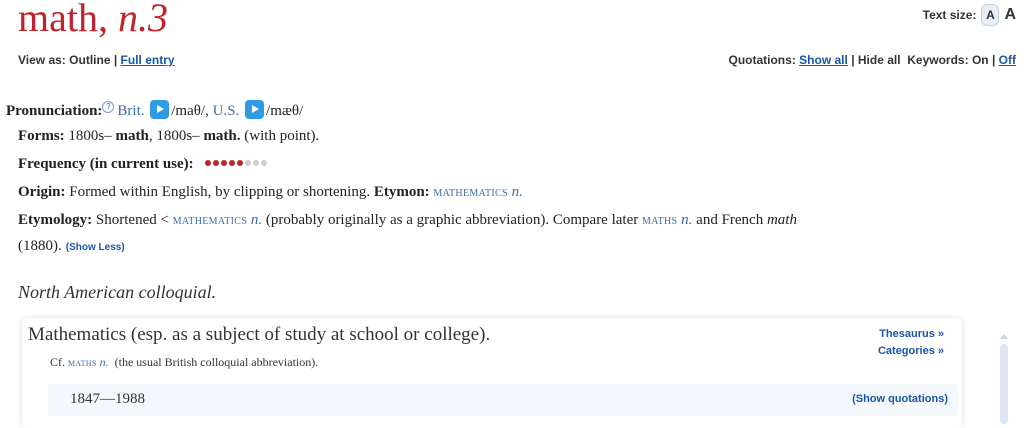 The height and width of the screenshot is (428, 1024). What do you see at coordinates (90, 136) in the screenshot?
I see `form1-date: 1800s–` at bounding box center [90, 136].